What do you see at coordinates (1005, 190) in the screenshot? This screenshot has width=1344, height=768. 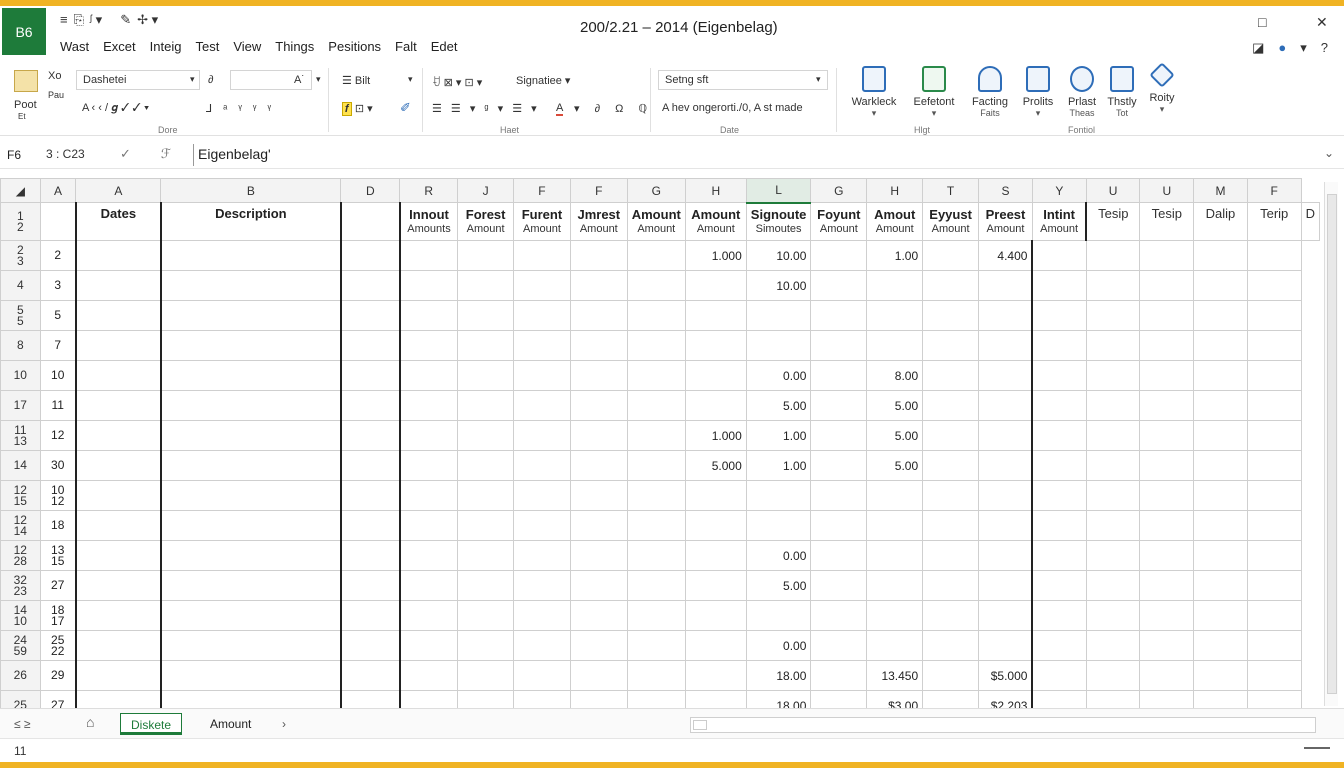 I see `column-header: S` at bounding box center [1005, 190].